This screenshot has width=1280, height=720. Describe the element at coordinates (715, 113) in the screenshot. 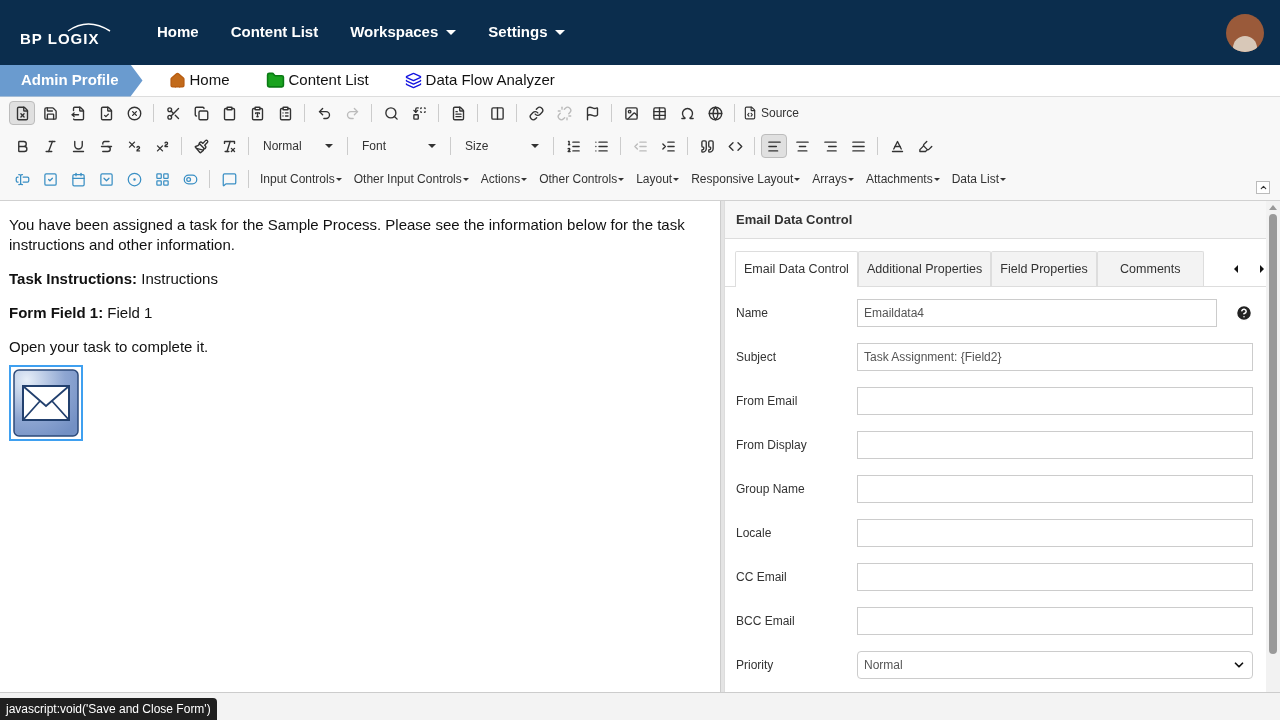

I see `globe-icon` at that location.